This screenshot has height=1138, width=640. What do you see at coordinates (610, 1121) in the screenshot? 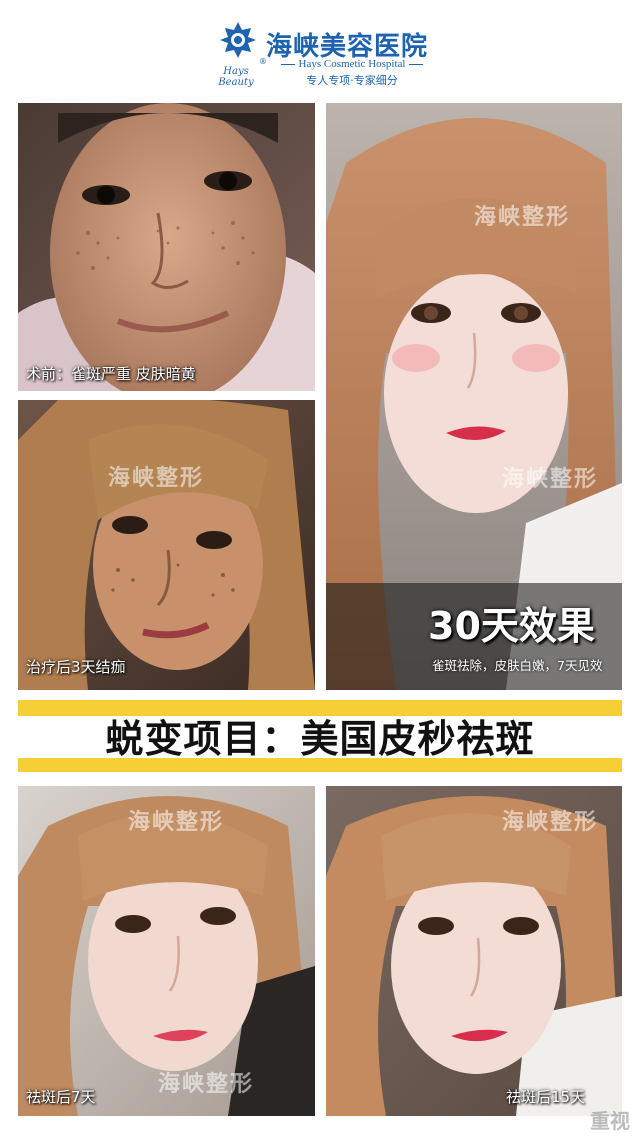
I see `corner-watermark: 重视` at bounding box center [610, 1121].